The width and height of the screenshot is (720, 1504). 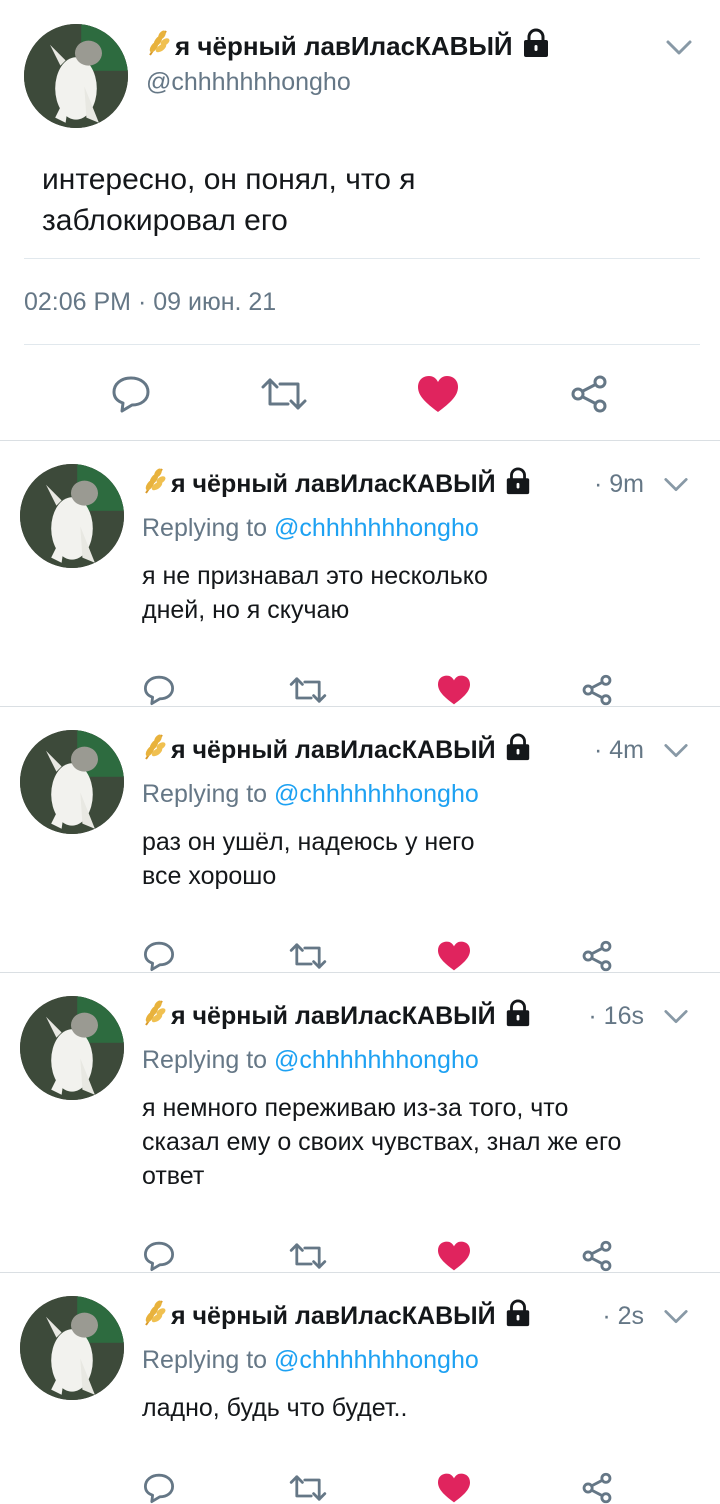 What do you see at coordinates (308, 859) in the screenshot?
I see `tweet-text: раз он ушёл, надеюсь у него все хорошо` at bounding box center [308, 859].